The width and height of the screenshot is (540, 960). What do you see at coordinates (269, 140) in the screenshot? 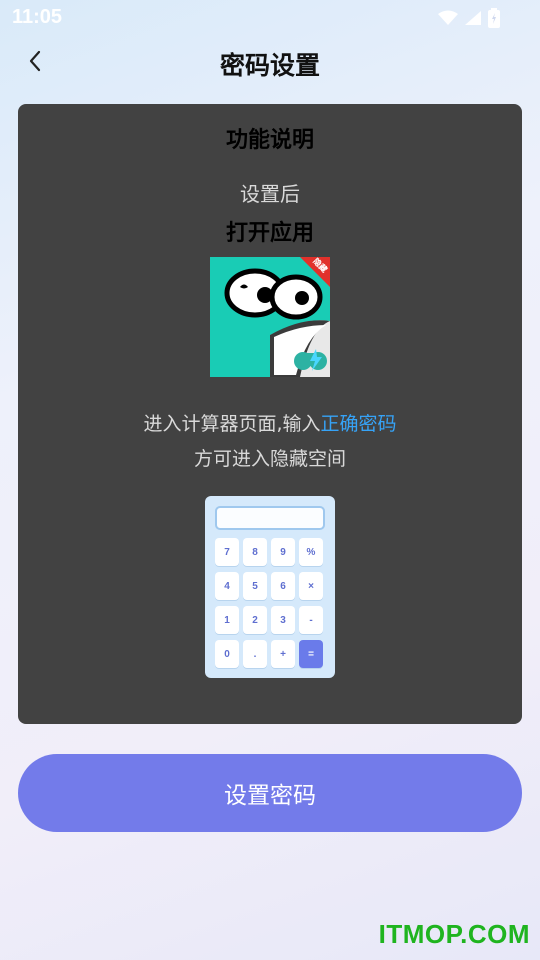
I see `card-title: 功能说明` at bounding box center [269, 140].